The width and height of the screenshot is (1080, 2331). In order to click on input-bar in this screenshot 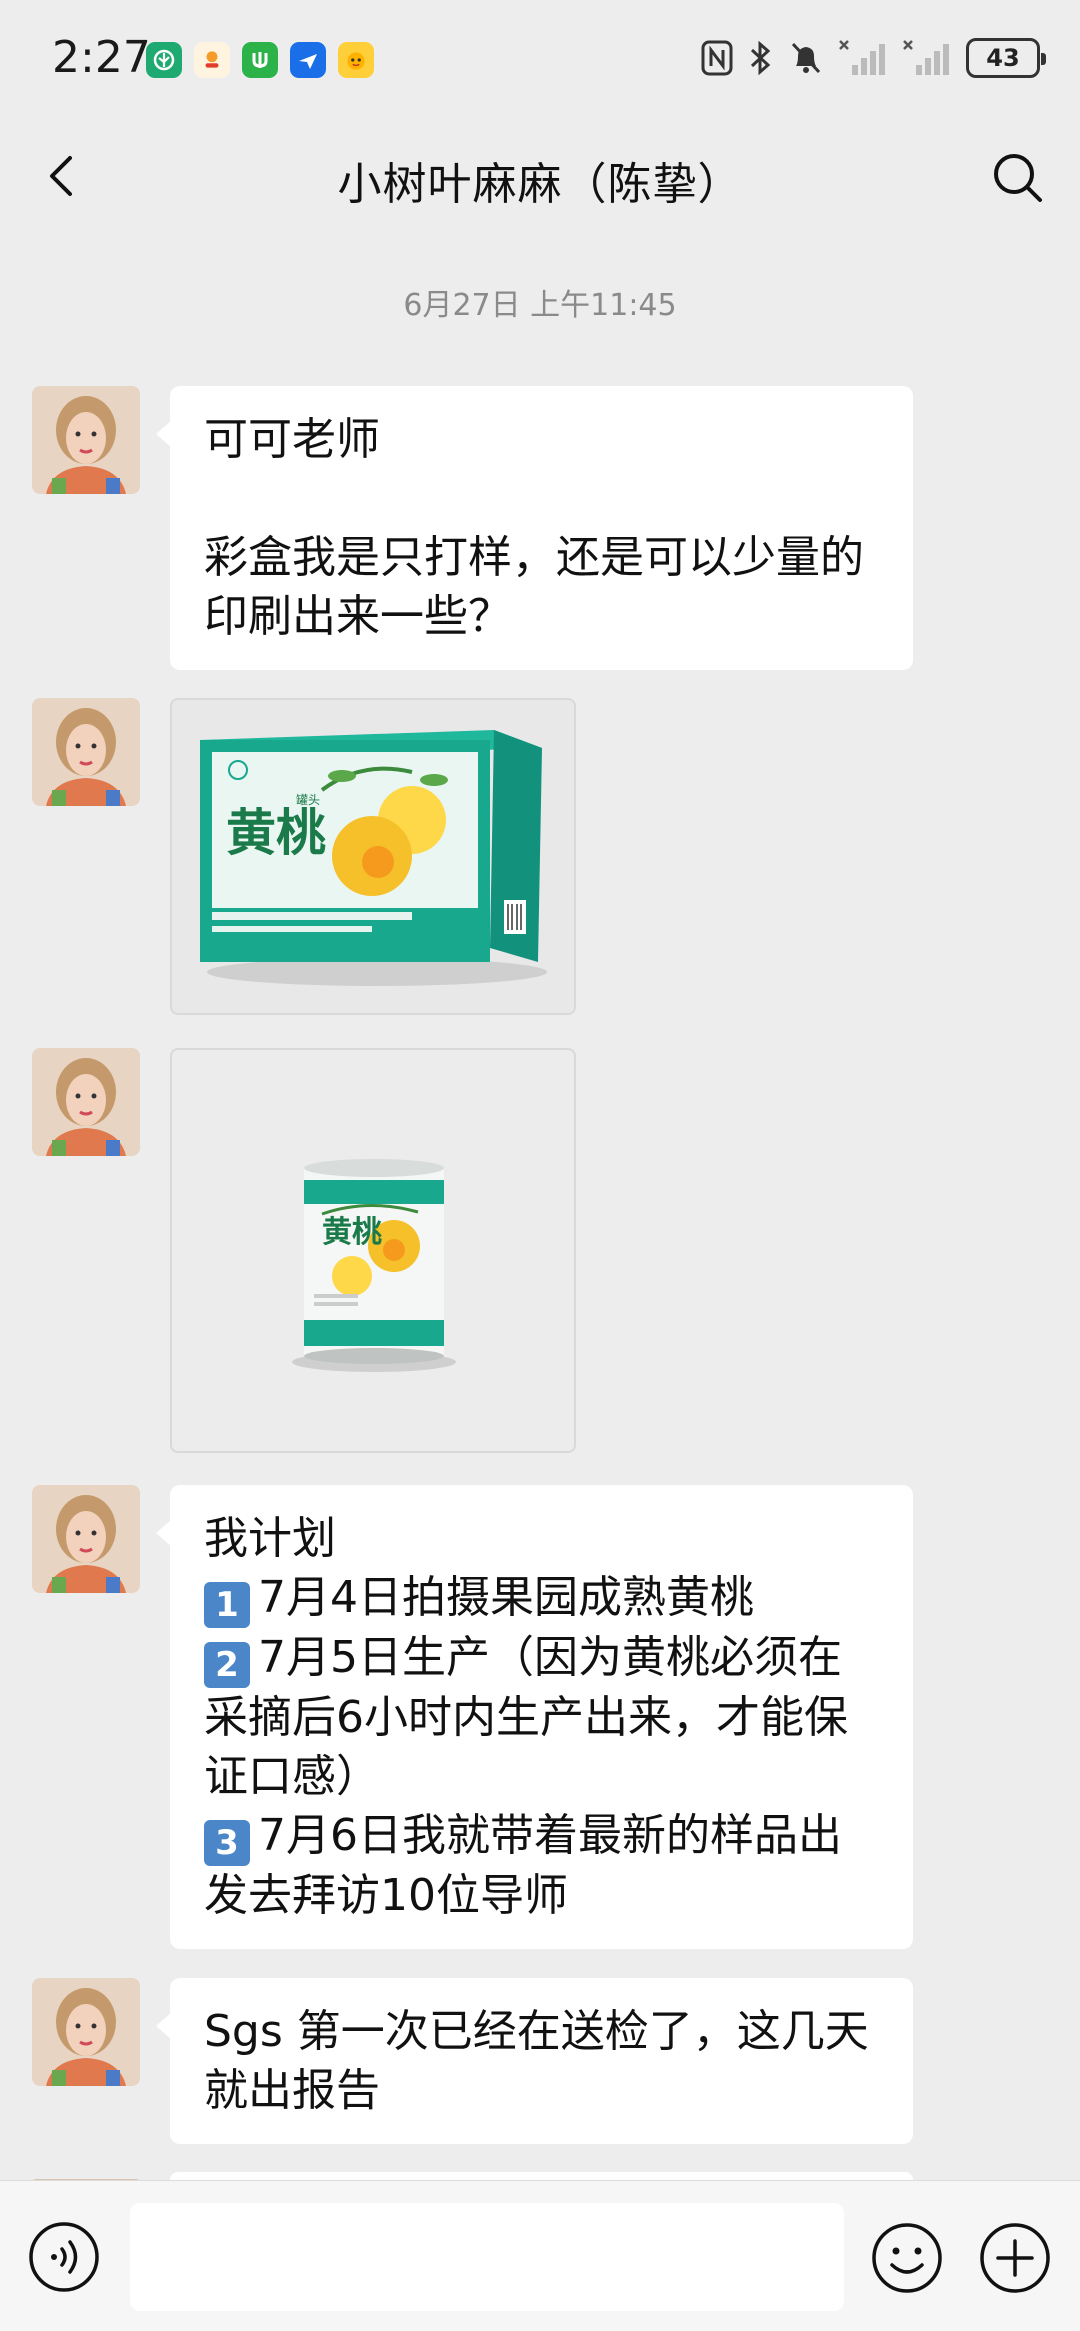, I will do `click(540, 2255)`.